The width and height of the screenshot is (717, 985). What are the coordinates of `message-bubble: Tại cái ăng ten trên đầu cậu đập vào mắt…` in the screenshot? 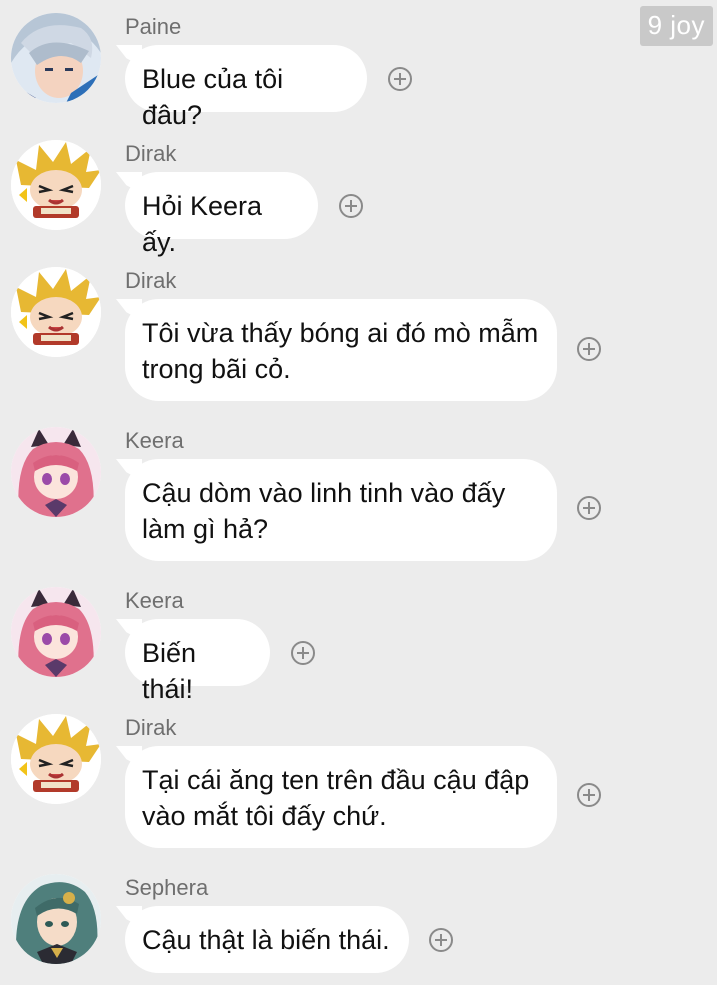 It's located at (341, 797).